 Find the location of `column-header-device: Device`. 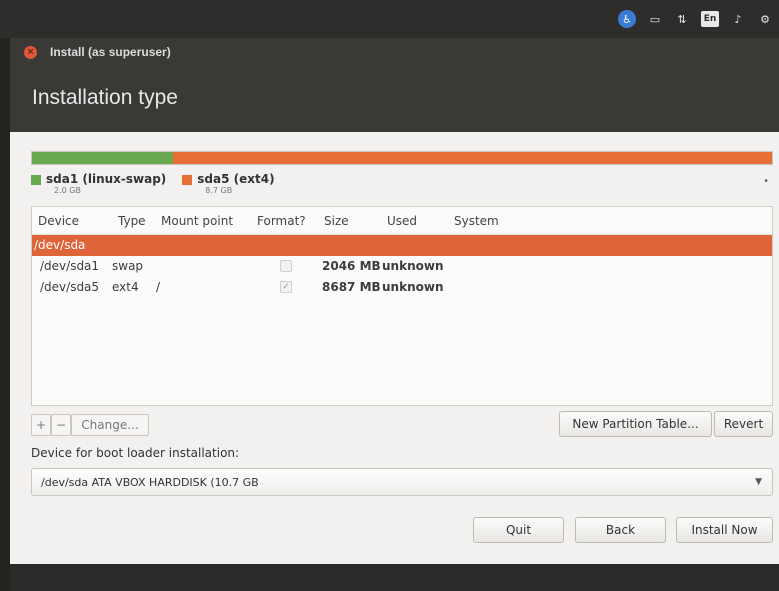

column-header-device: Device is located at coordinates (58, 221).